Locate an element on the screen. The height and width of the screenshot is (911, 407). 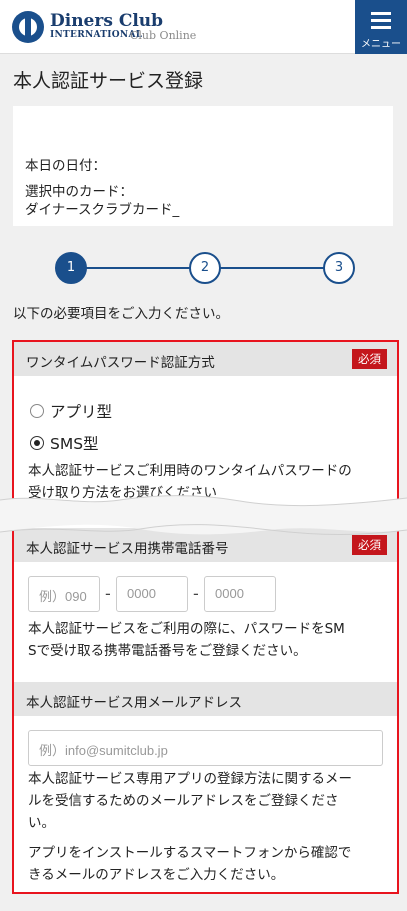
menu-button: メニュー is located at coordinates (381, 27).